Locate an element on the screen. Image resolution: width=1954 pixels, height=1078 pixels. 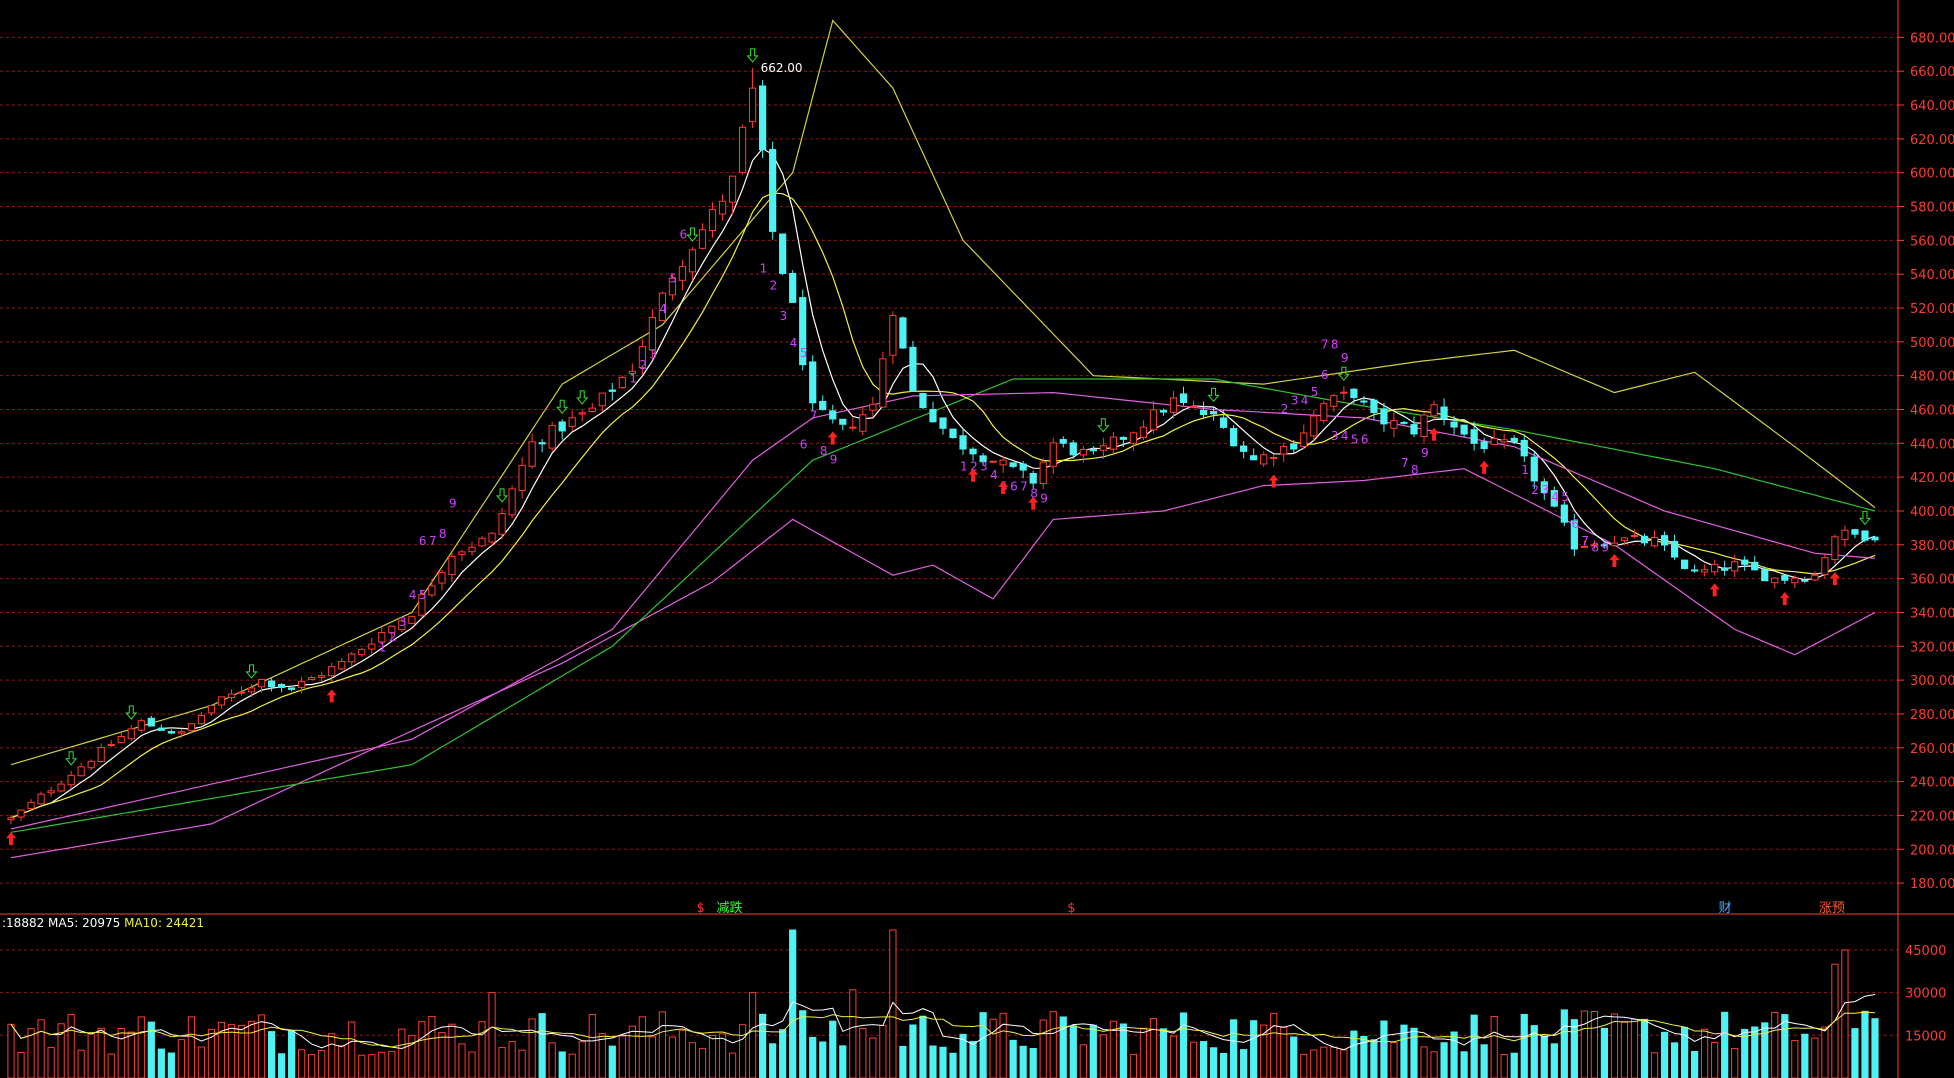
price-tick-label: 280.00 is located at coordinates (1932, 715).